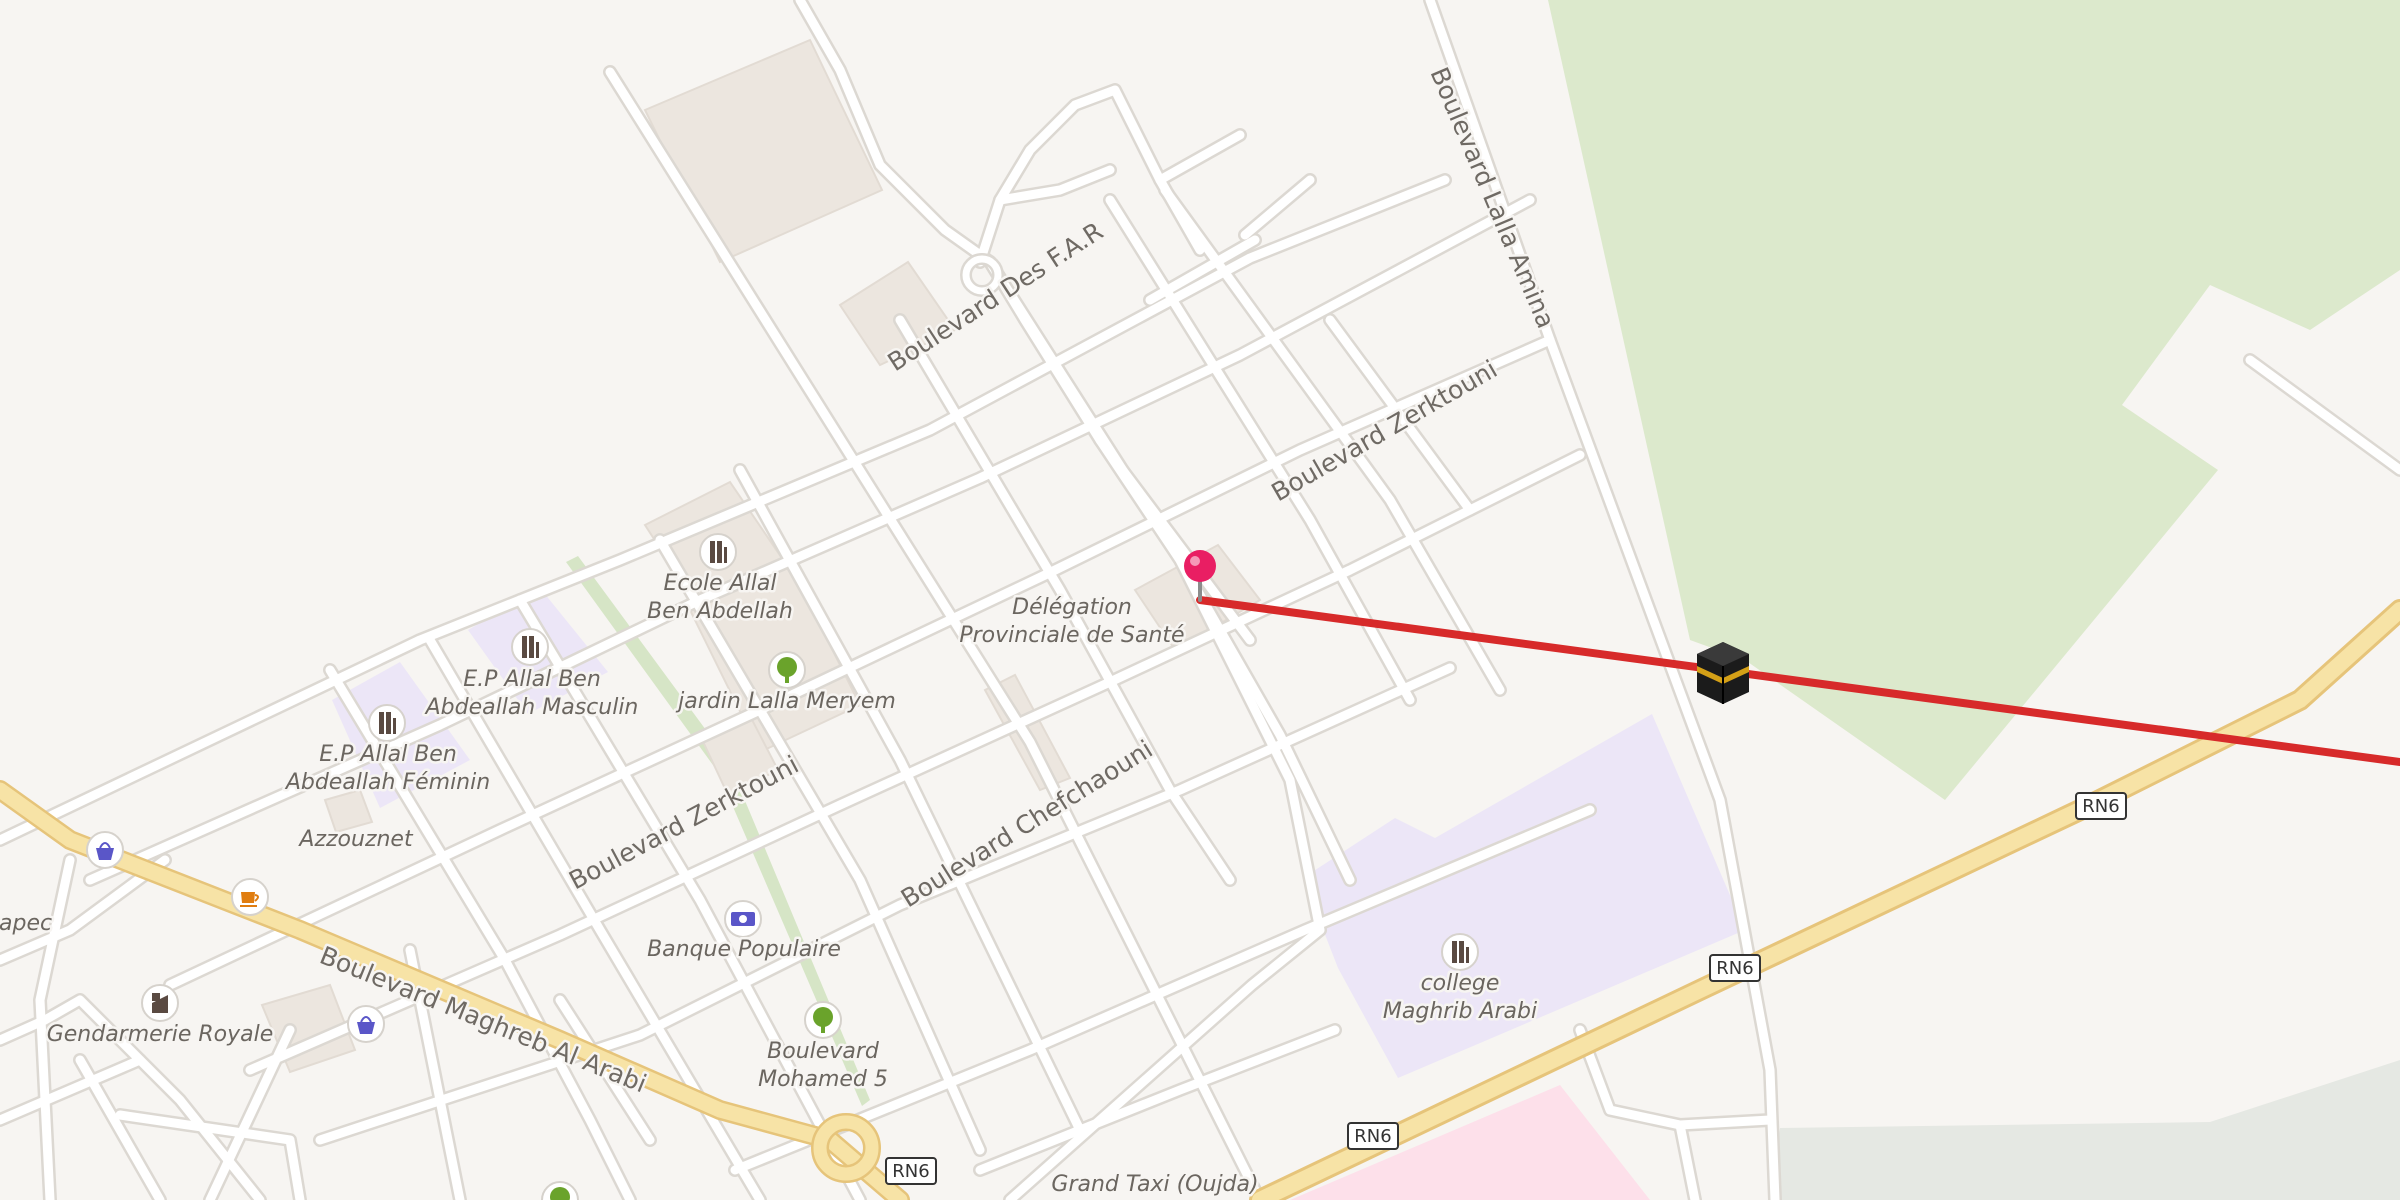  Describe the element at coordinates (1072, 607) in the screenshot. I see `poi-label-delegation-line1: Délégation` at that location.